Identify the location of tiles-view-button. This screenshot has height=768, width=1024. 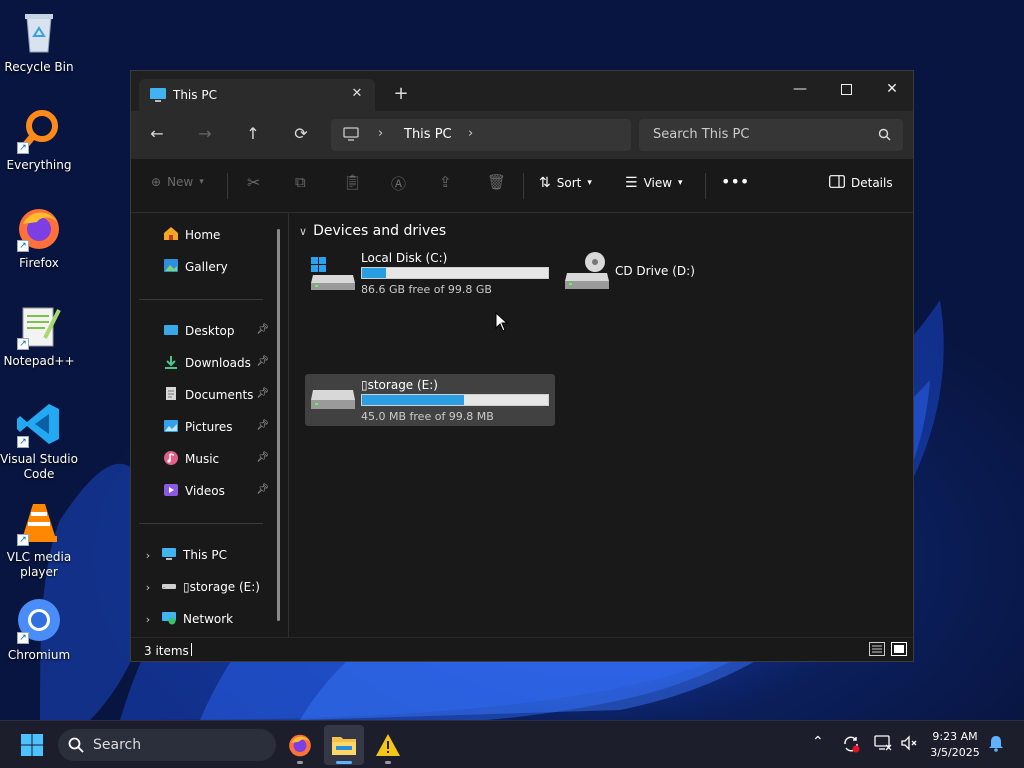
(899, 649).